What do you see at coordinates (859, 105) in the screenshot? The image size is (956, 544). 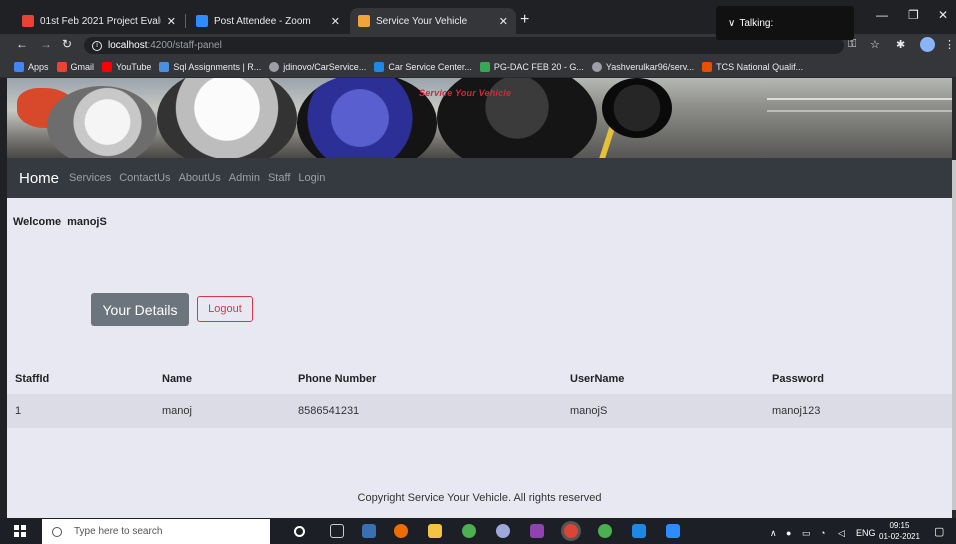 I see `hero-guardrail` at bounding box center [859, 105].